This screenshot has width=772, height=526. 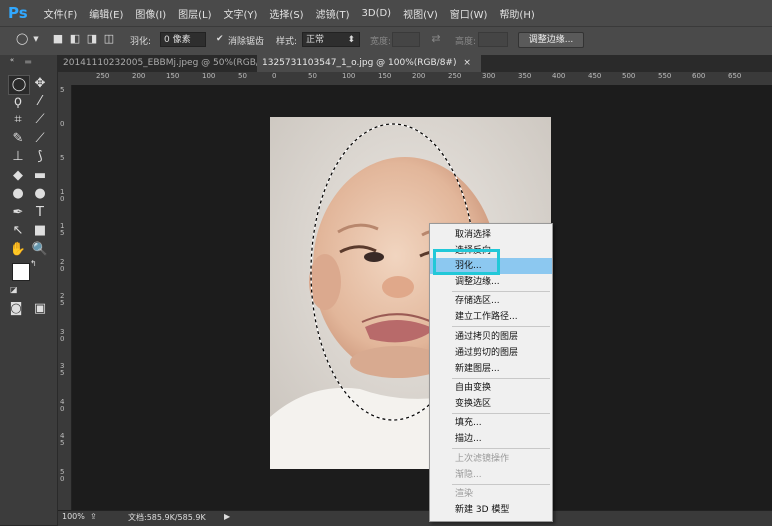 What do you see at coordinates (61, 13) in the screenshot?
I see `menu-file: 文件(F)` at bounding box center [61, 13].